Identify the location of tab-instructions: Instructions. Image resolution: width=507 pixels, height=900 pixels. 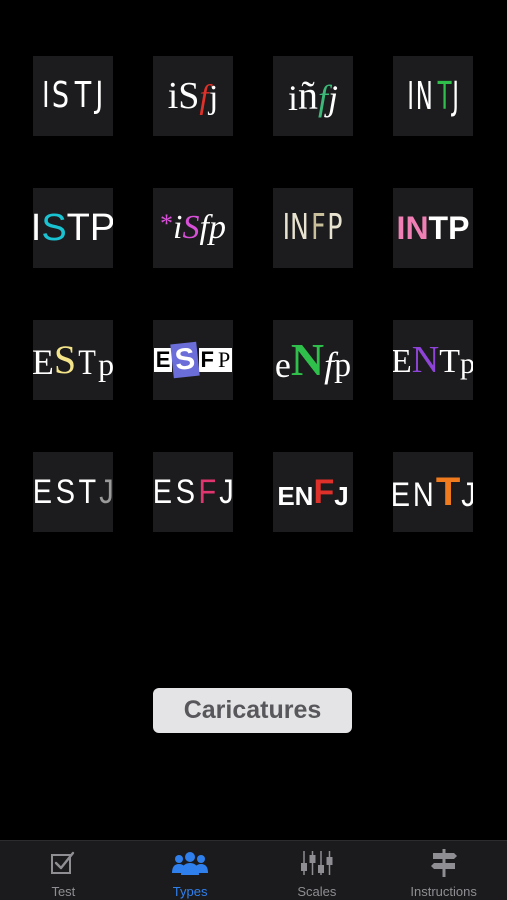
(443, 870).